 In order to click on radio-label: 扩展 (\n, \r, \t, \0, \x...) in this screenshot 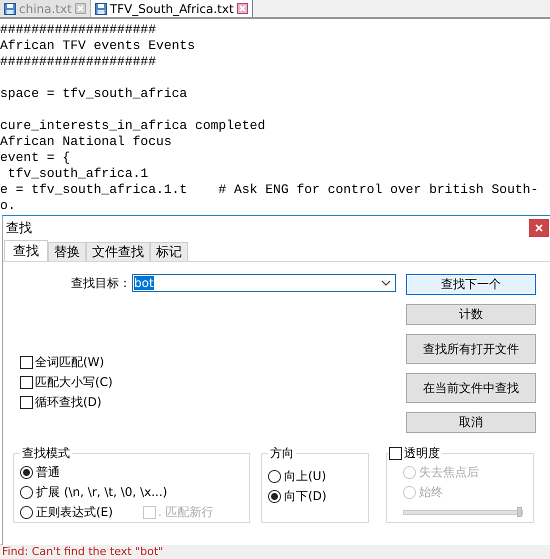, I will do `click(102, 492)`.